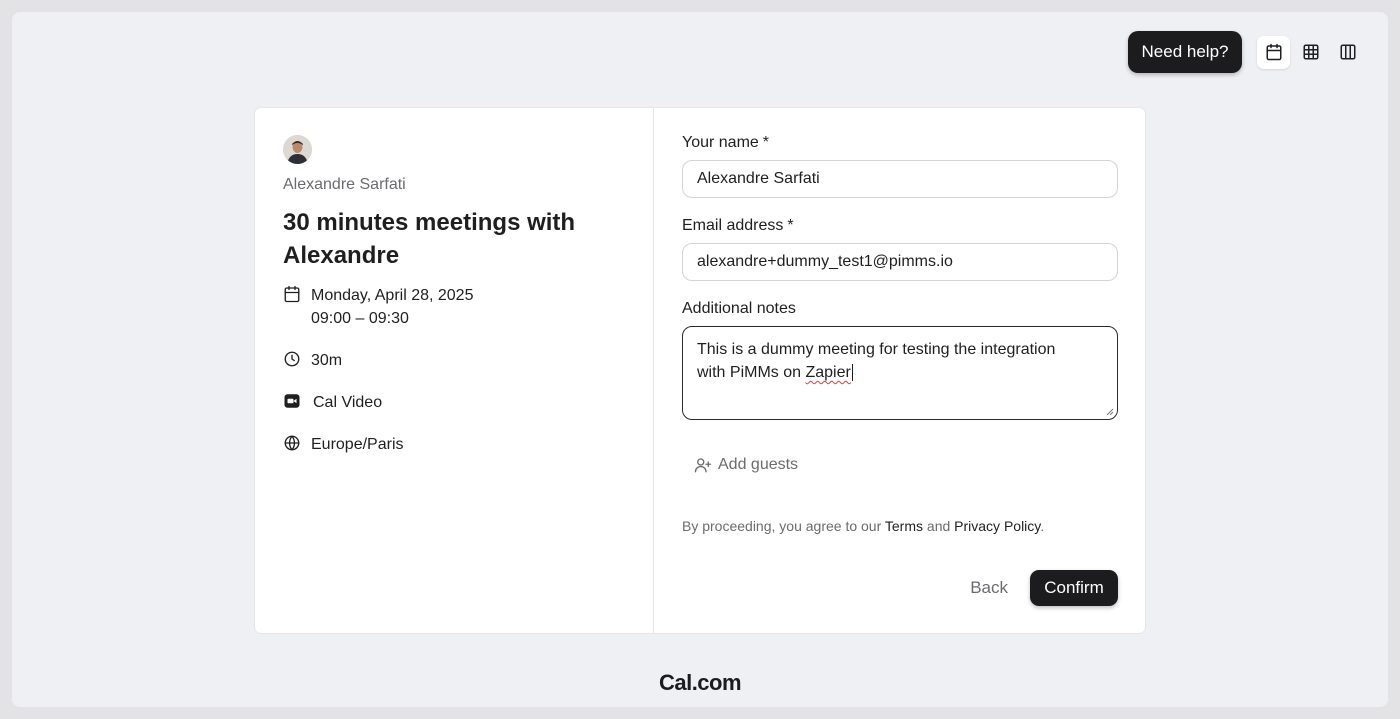 Image resolution: width=1400 pixels, height=719 pixels. What do you see at coordinates (997, 526) in the screenshot?
I see `privacy-policy-link: Privacy Policy` at bounding box center [997, 526].